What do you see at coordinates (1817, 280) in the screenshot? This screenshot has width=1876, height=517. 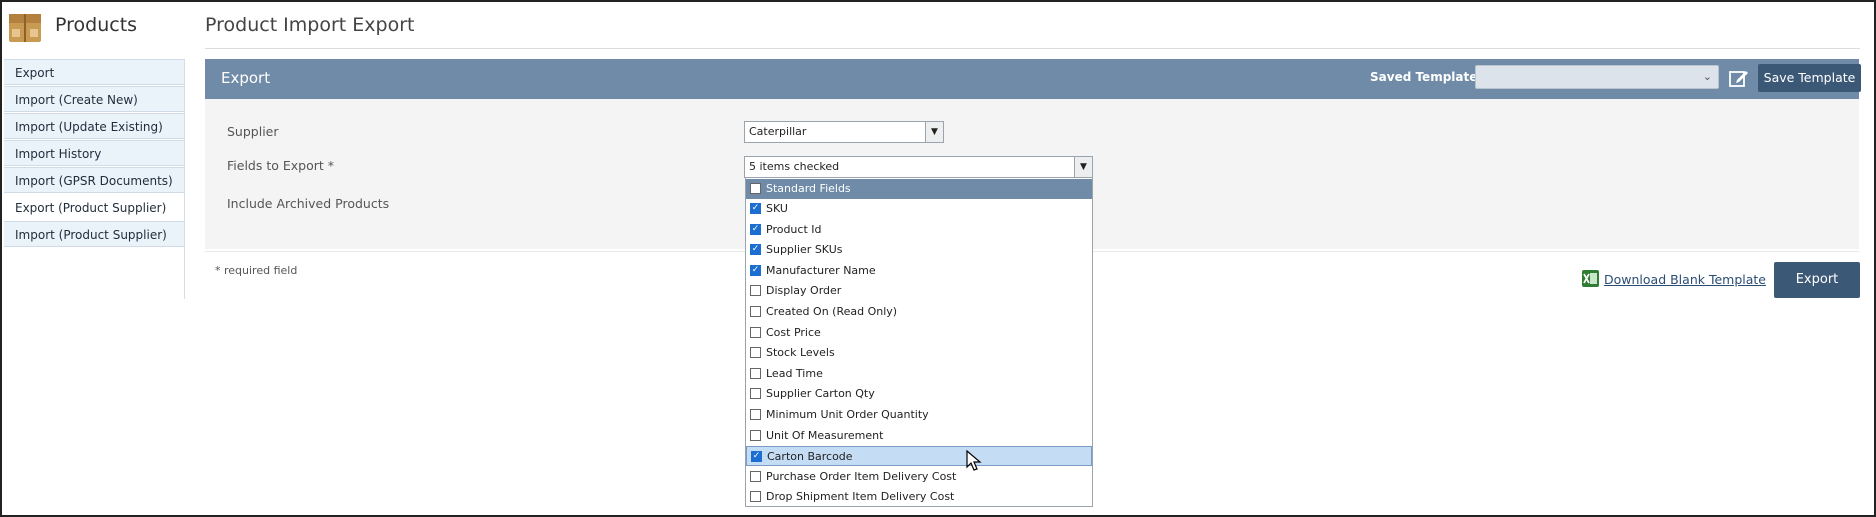 I see `export-button: Export` at bounding box center [1817, 280].